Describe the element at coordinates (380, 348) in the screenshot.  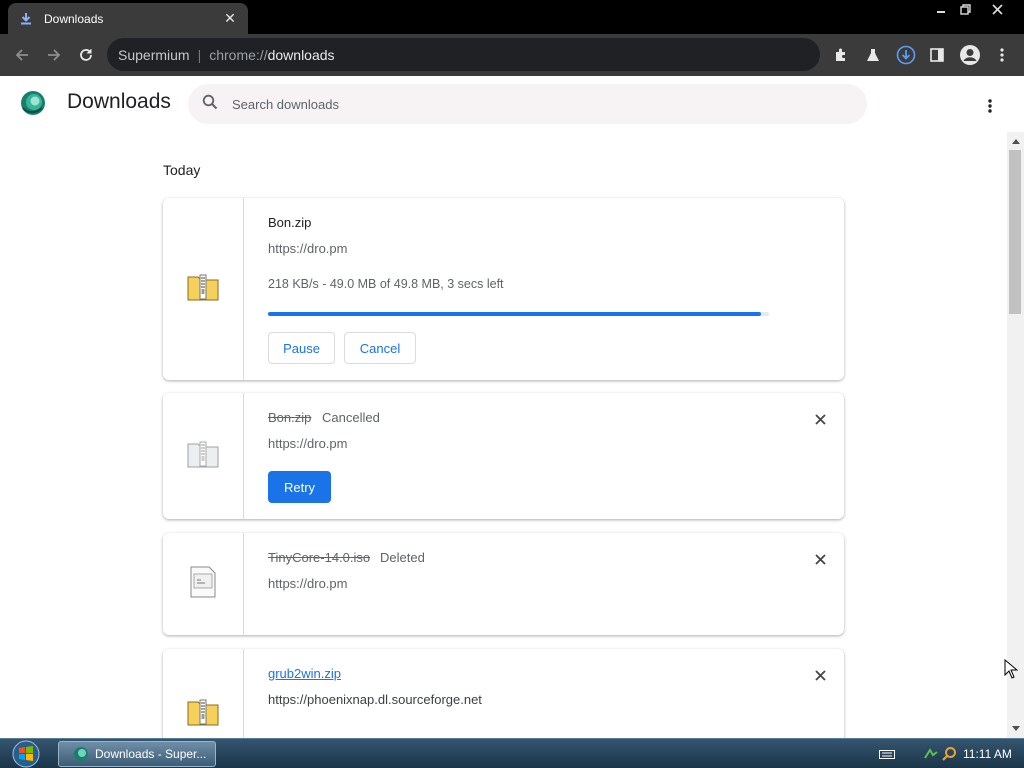
I see `cancel-button: Cancel` at that location.